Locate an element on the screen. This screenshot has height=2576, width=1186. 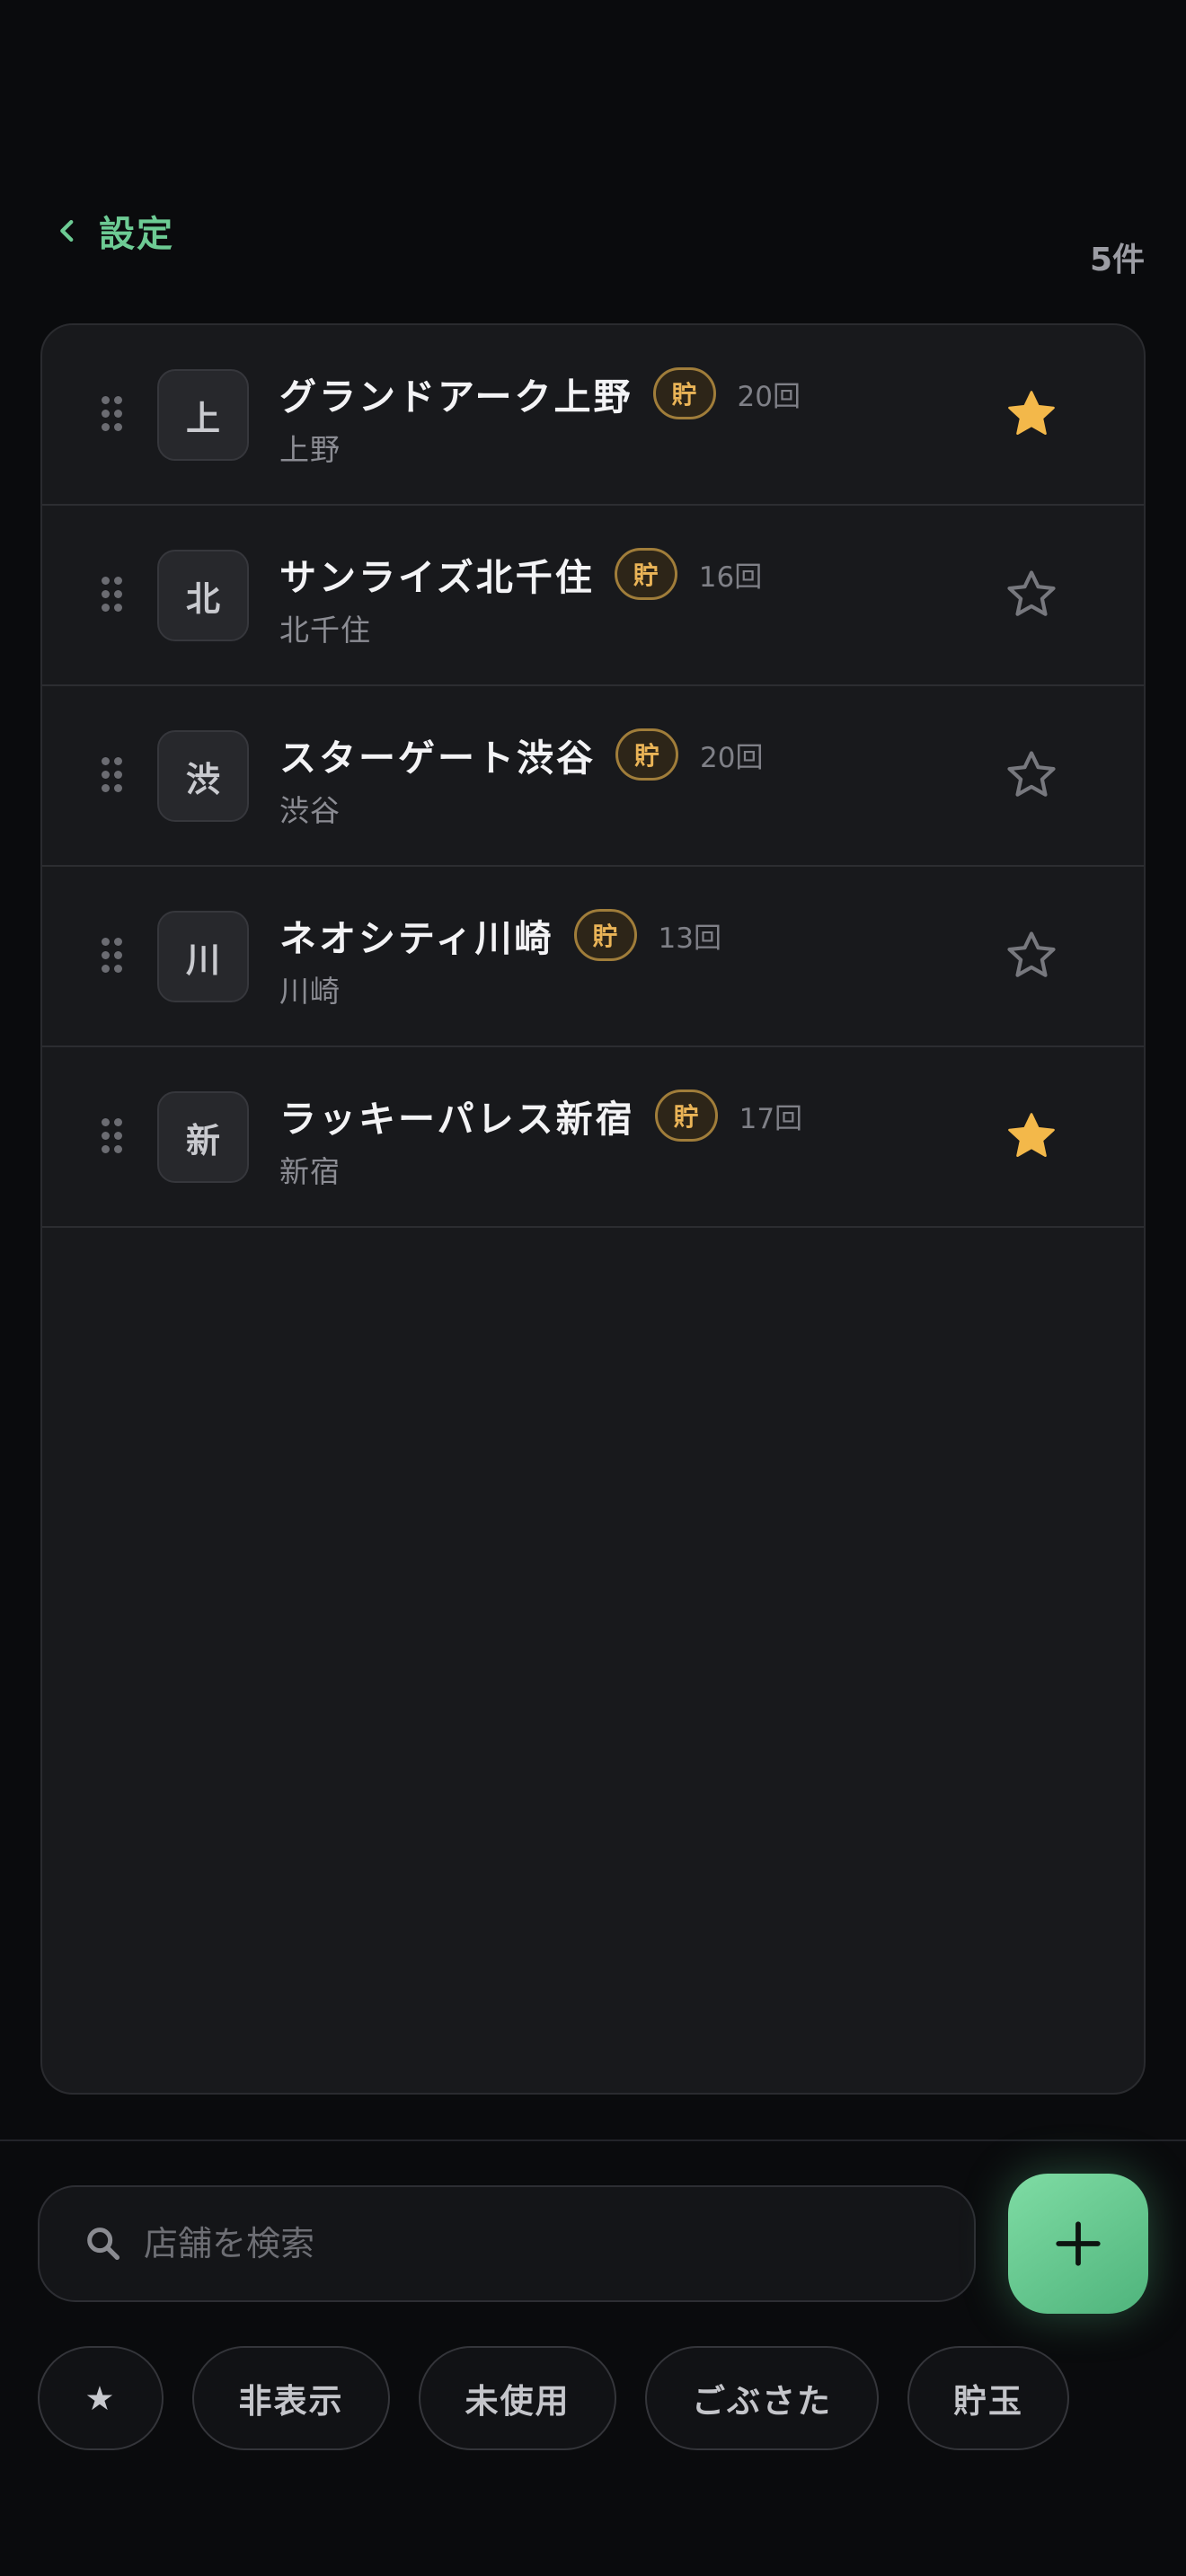
store-name: スターゲート渋谷 is located at coordinates (437, 758).